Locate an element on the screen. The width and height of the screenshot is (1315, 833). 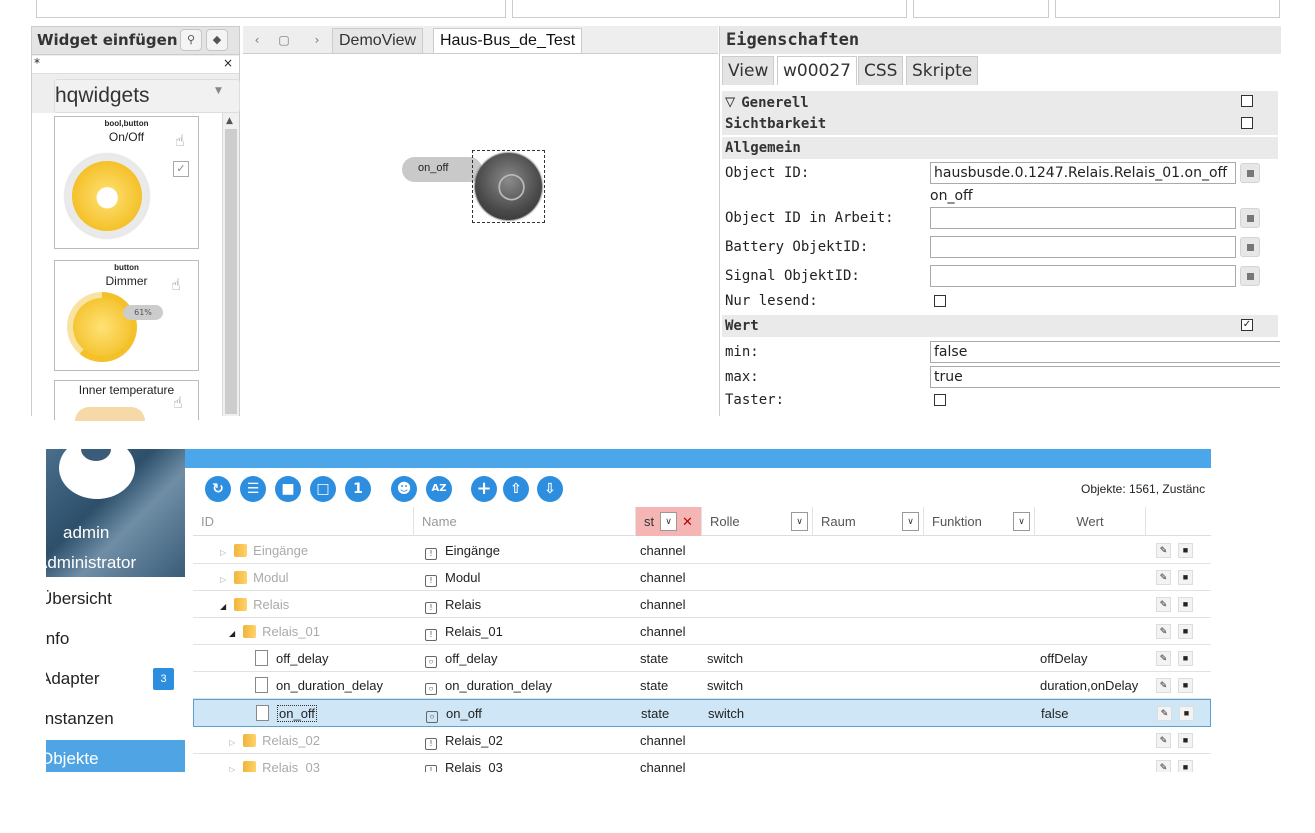
table-row: ▷ Modul ! Modul channel ✎ ■ is located at coordinates (702, 577).